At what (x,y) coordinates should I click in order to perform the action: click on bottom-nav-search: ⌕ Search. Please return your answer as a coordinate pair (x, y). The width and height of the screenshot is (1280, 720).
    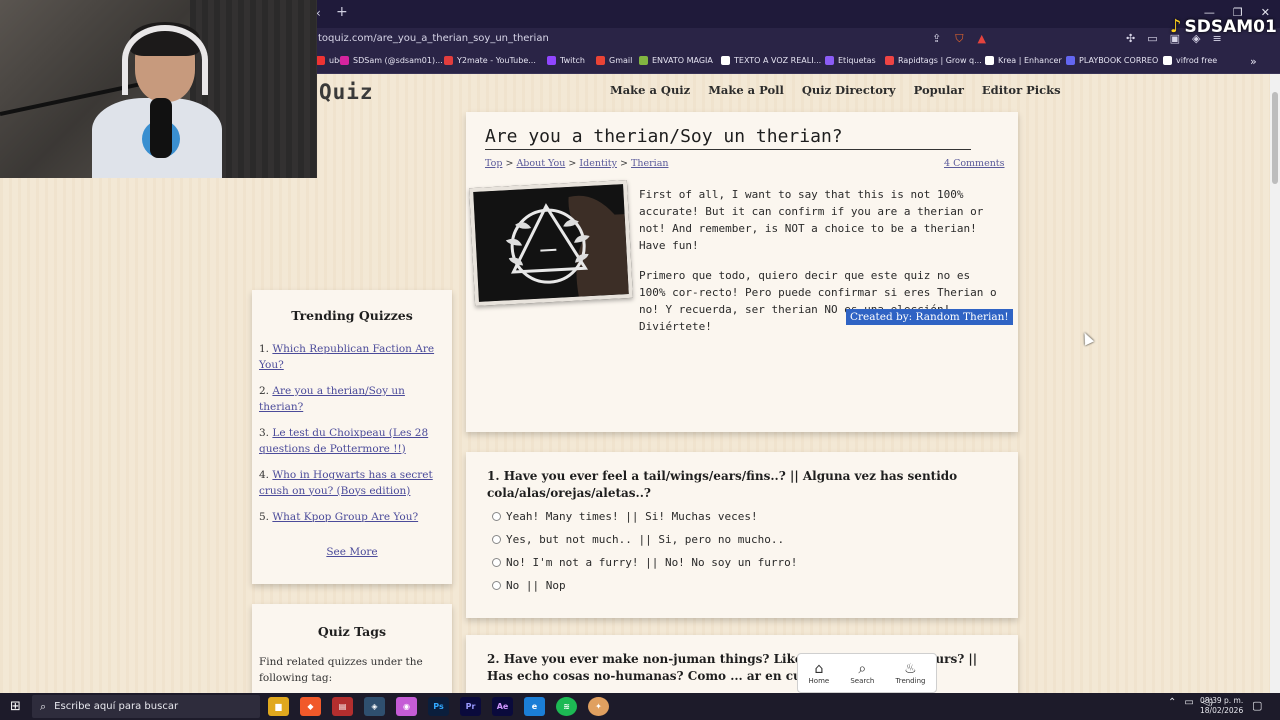
    Looking at the image, I should click on (862, 672).